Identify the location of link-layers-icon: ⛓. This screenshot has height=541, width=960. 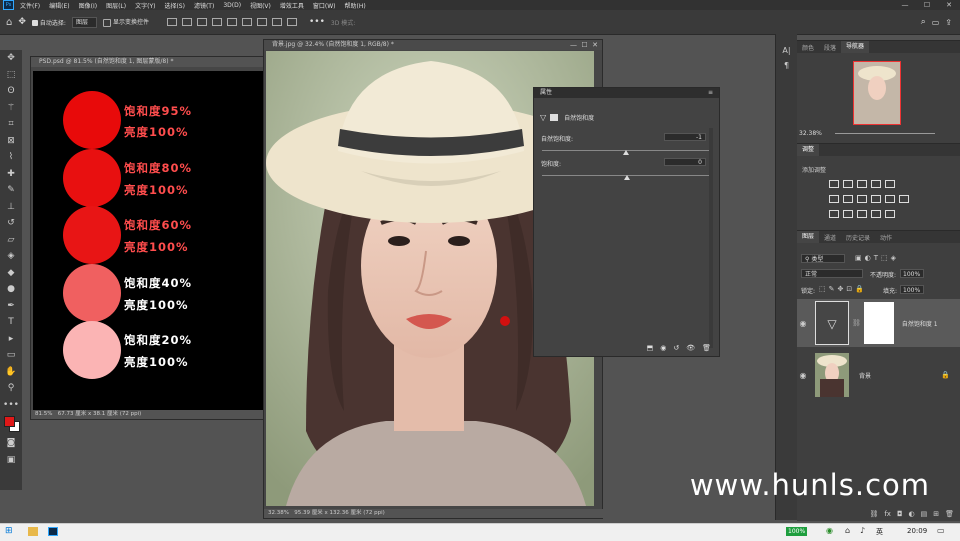
(873, 514).